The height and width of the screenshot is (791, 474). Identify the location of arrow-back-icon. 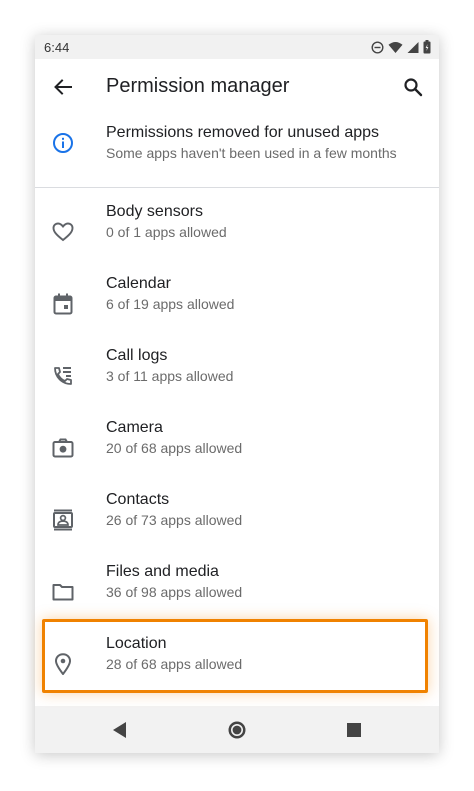
(63, 87).